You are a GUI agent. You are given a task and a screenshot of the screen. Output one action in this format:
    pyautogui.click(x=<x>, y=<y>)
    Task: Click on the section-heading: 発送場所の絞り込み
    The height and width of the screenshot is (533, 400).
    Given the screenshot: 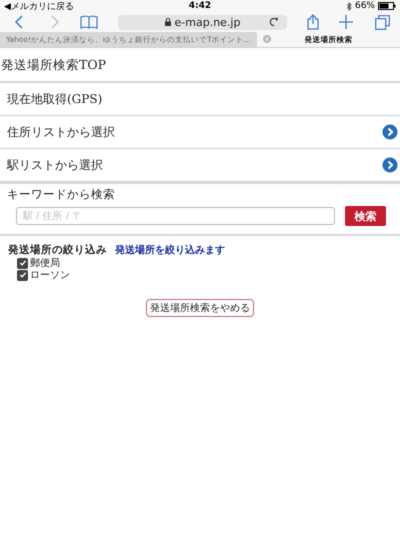 What is the action you would take?
    pyautogui.click(x=57, y=250)
    